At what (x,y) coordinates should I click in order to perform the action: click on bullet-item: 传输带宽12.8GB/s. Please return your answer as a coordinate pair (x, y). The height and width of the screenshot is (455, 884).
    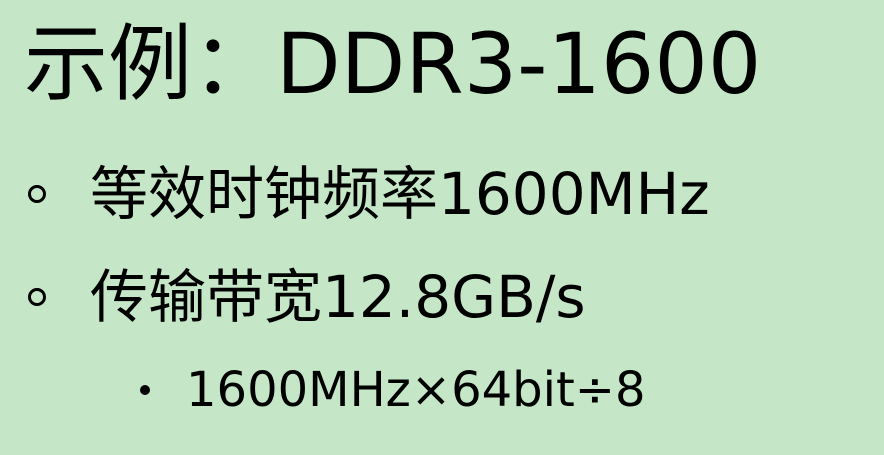
    Looking at the image, I should click on (307, 297).